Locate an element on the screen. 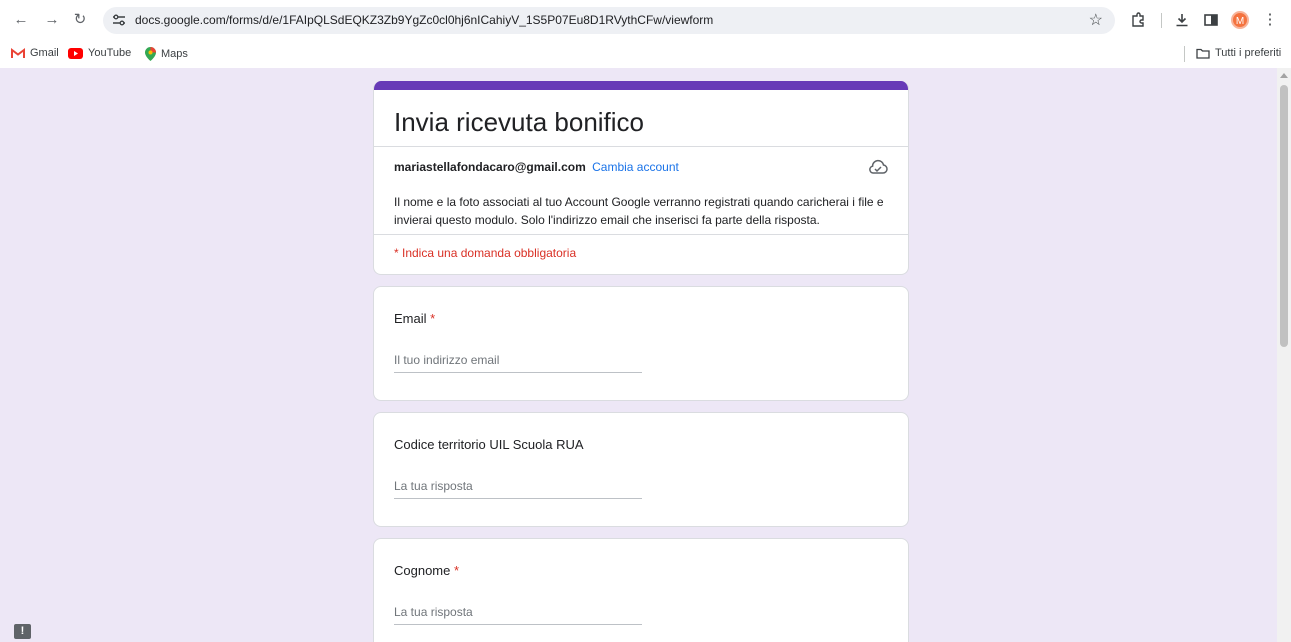 This screenshot has width=1291, height=642. folder-icon is located at coordinates (1203, 53).